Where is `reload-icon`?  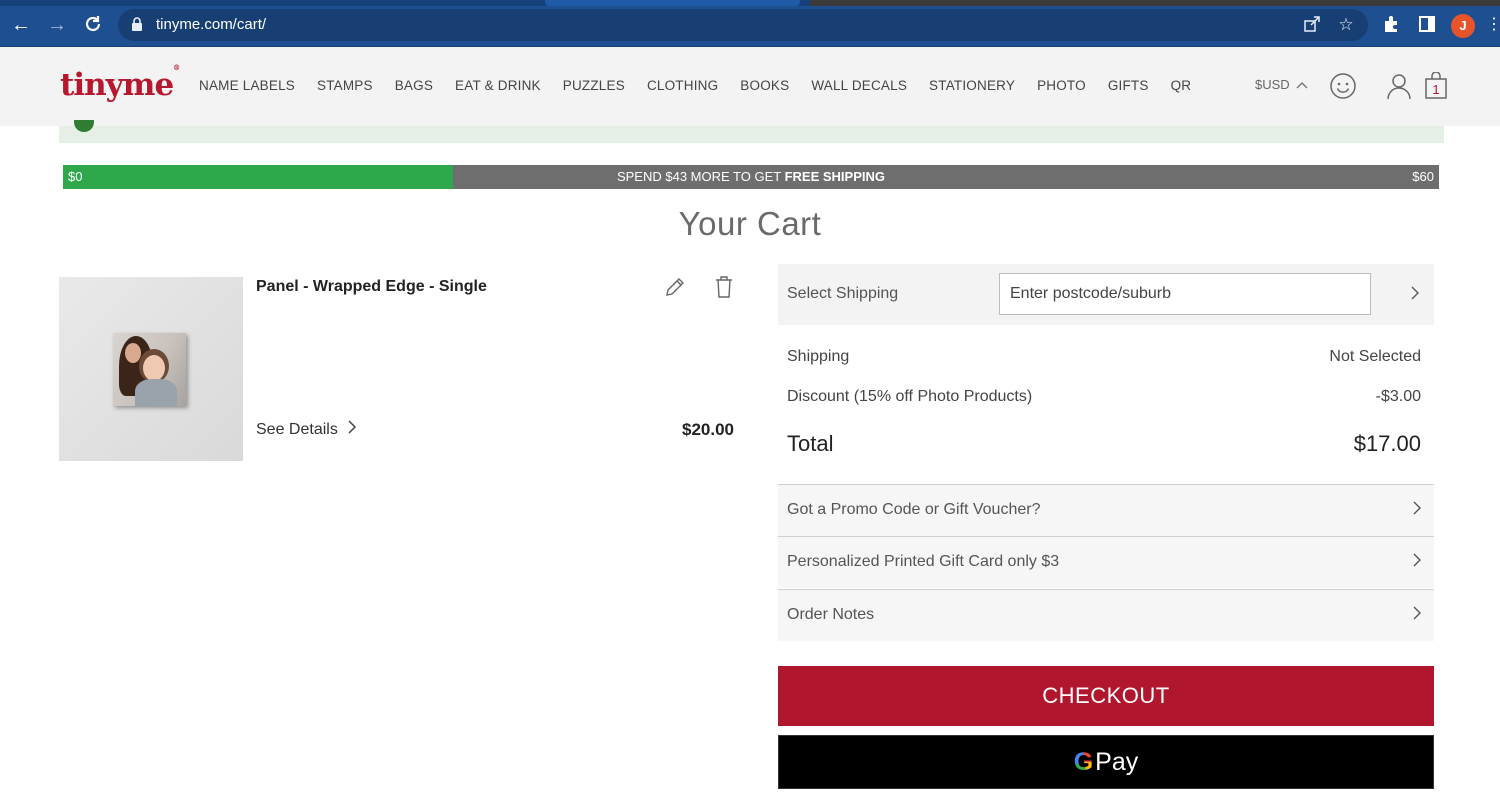
reload-icon is located at coordinates (93, 25).